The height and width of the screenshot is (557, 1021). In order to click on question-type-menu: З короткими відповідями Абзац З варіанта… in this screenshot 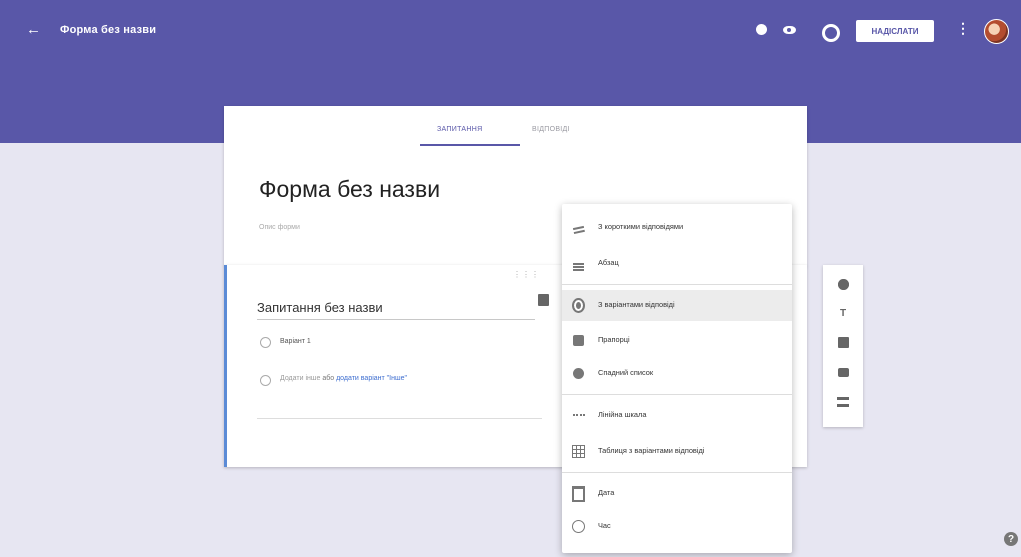, I will do `click(677, 378)`.